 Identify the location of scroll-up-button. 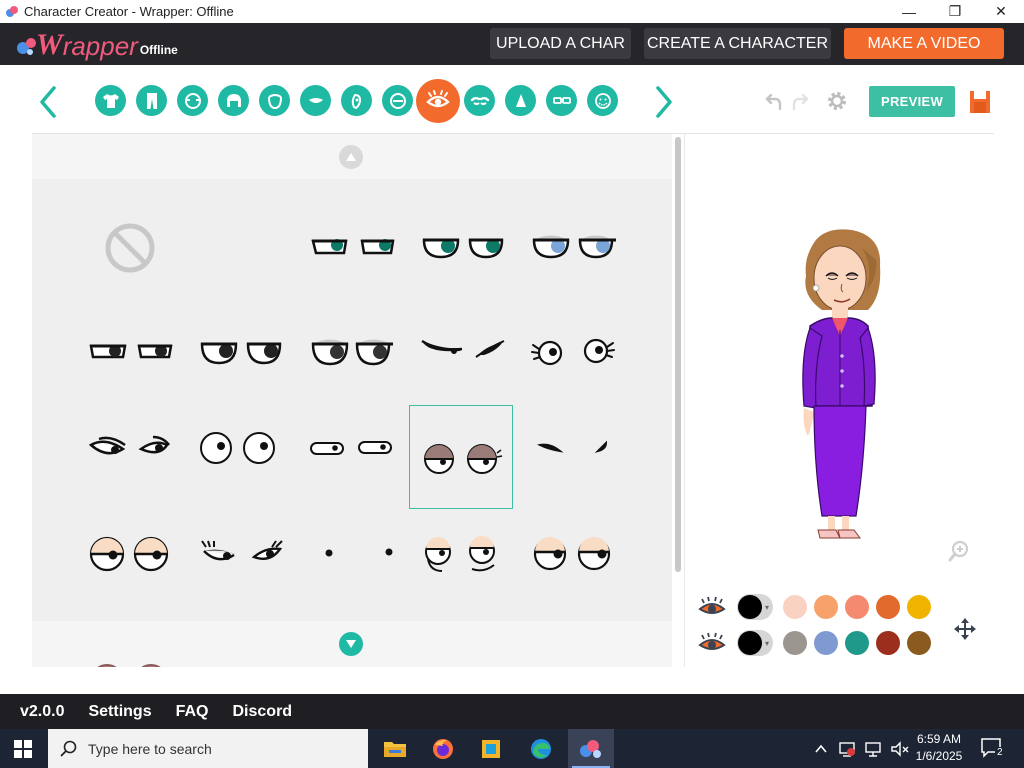
(351, 157).